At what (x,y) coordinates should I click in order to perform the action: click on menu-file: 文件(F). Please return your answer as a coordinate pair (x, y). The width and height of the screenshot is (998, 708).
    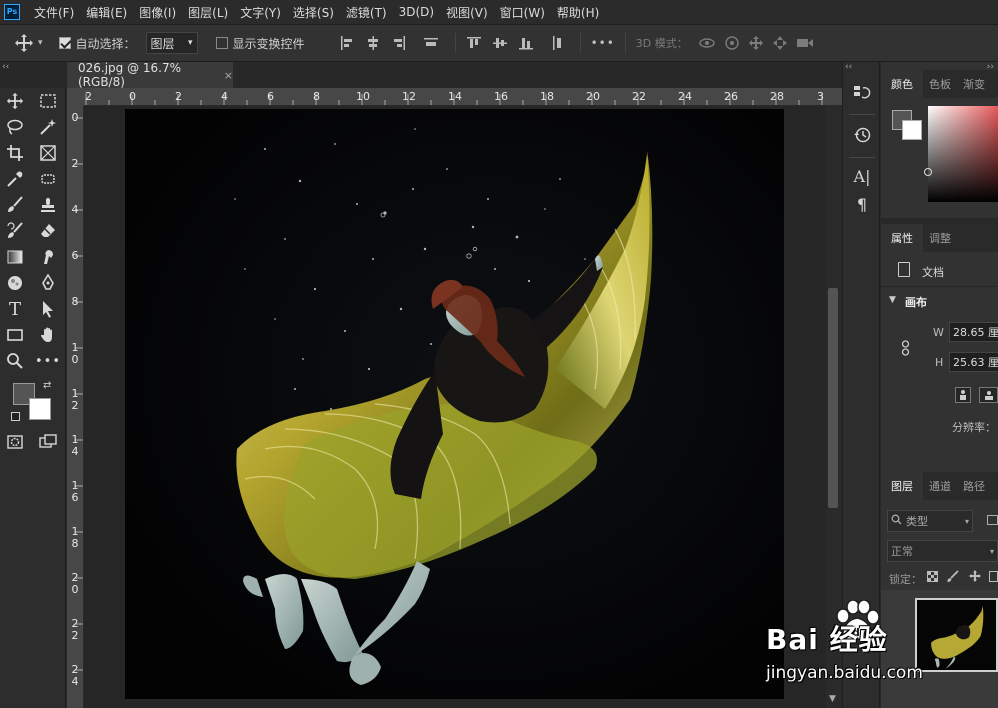
    Looking at the image, I should click on (54, 12).